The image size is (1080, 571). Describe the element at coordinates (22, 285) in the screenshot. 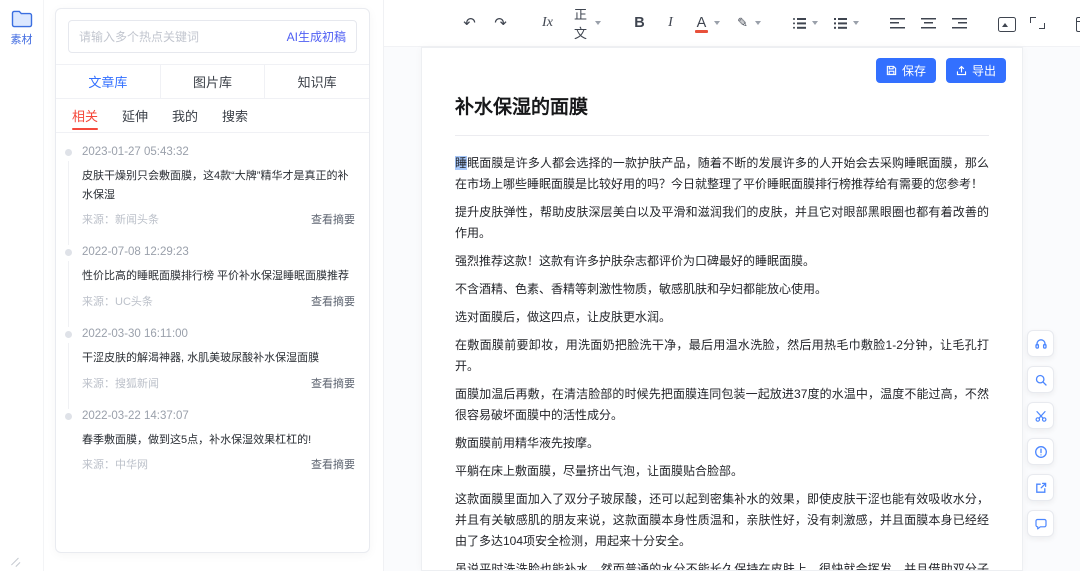

I see `mini-sidebar: 素材` at that location.